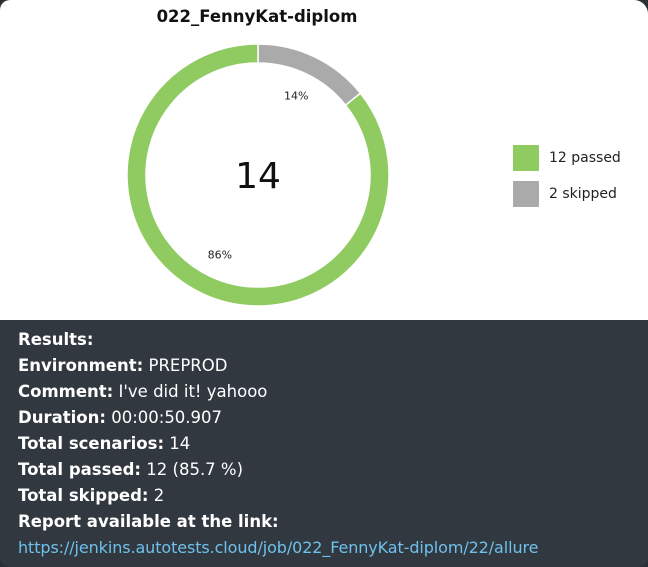 This screenshot has width=648, height=567. Describe the element at coordinates (328, 470) in the screenshot. I see `total-passed-row: Total passed: 12 (85.7 %)` at that location.